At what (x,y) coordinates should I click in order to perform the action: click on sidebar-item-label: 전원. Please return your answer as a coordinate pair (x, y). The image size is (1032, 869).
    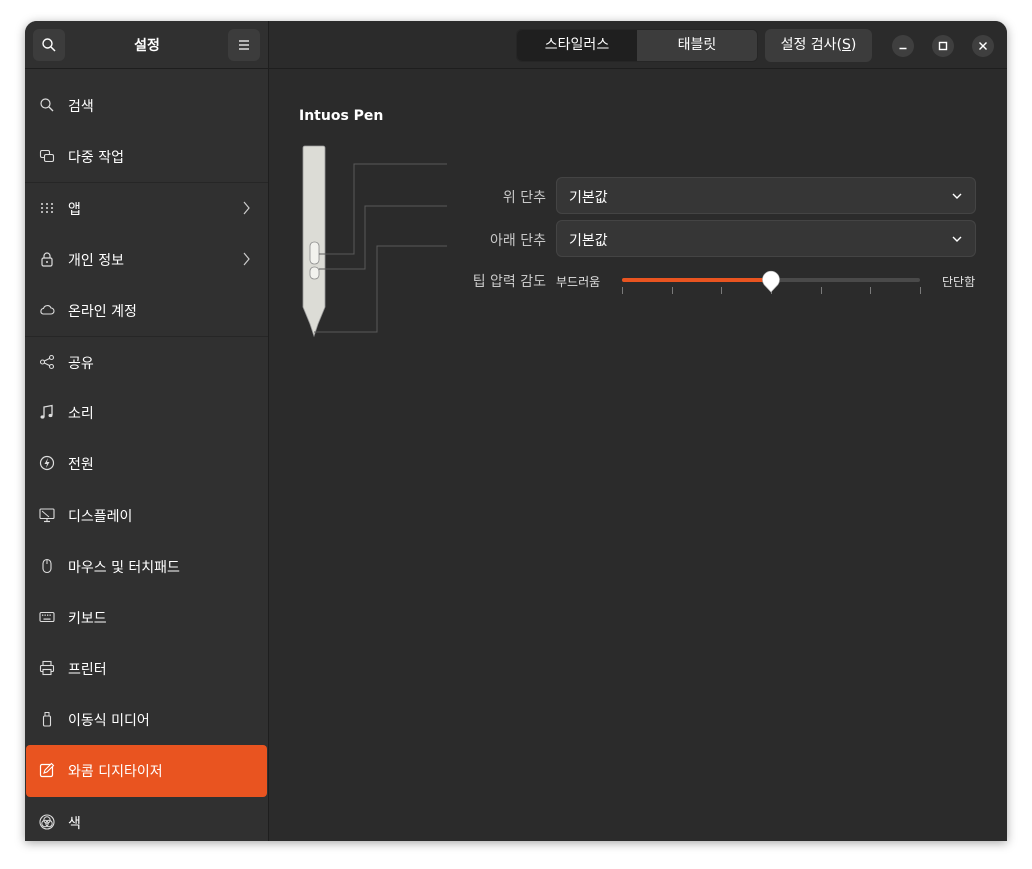
    Looking at the image, I should click on (81, 465).